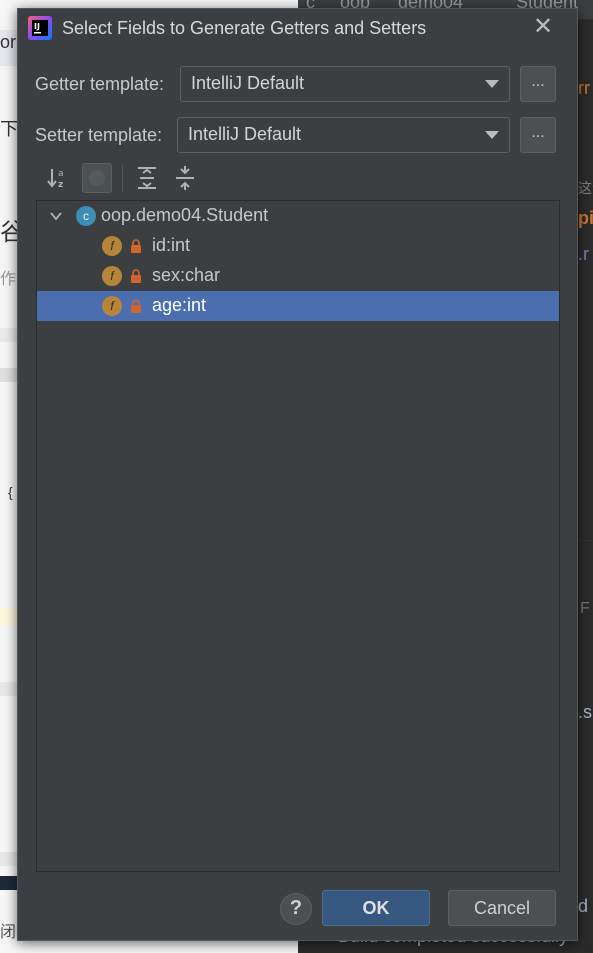  Describe the element at coordinates (345, 84) in the screenshot. I see `getter-template-combo: IntelliJ Default` at that location.